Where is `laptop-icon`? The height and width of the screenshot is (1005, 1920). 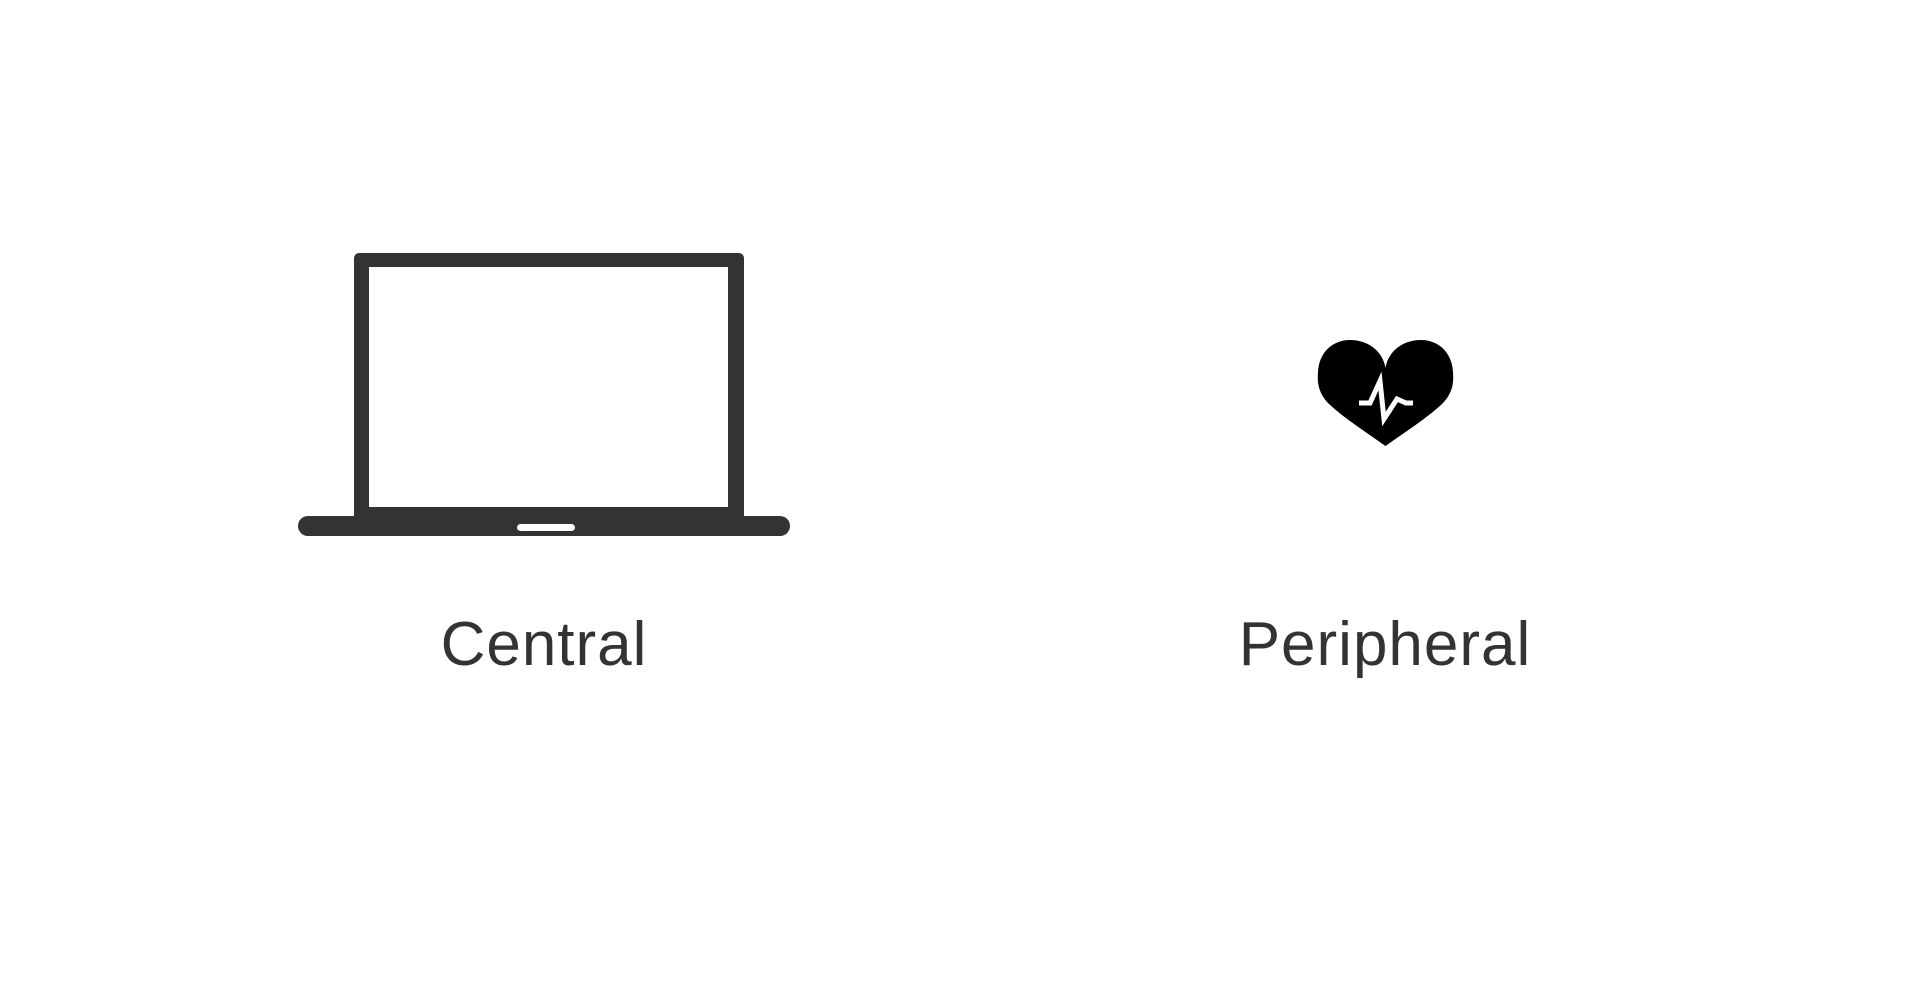
laptop-icon is located at coordinates (544, 394).